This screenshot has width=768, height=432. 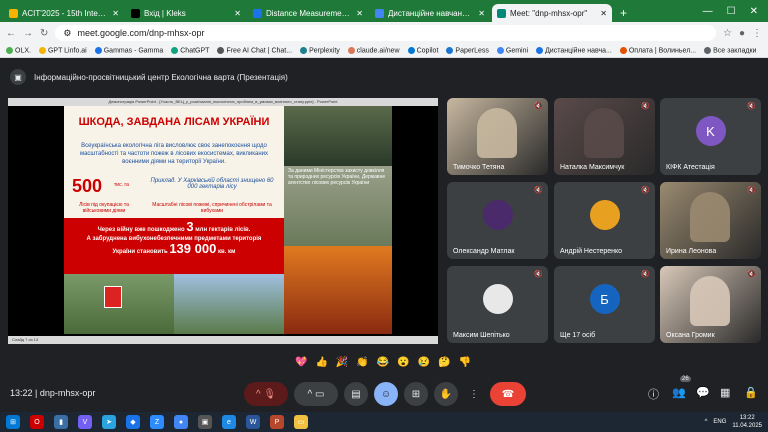 I want to click on chrome-icon: ●, so click(x=181, y=422).